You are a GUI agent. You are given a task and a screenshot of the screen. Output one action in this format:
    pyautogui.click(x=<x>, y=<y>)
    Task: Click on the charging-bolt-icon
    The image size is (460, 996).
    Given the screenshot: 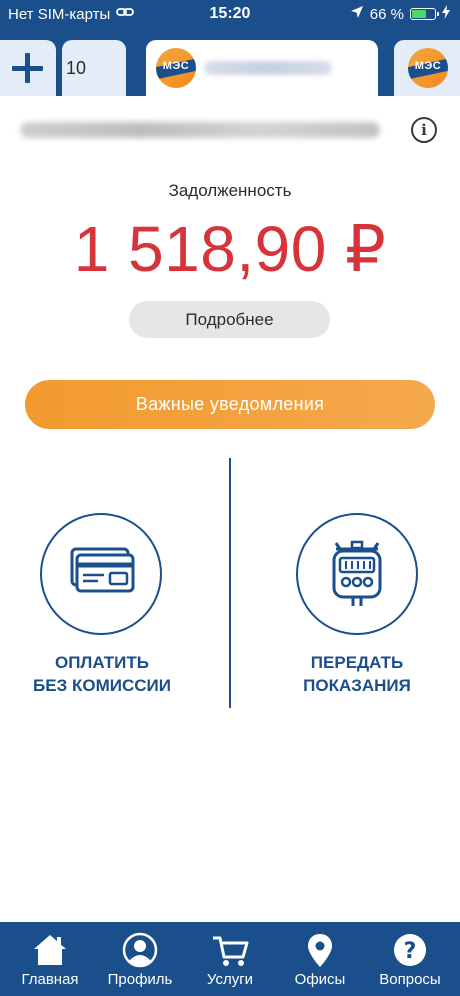 What is the action you would take?
    pyautogui.click(x=446, y=14)
    